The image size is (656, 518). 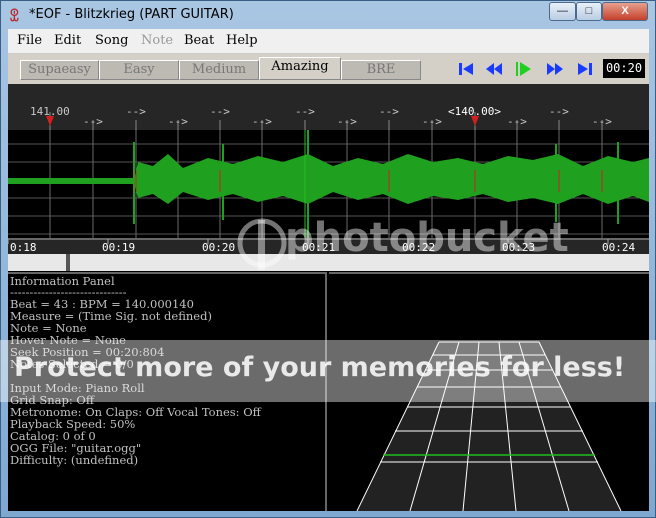 What do you see at coordinates (494, 69) in the screenshot?
I see `rewind-icon` at bounding box center [494, 69].